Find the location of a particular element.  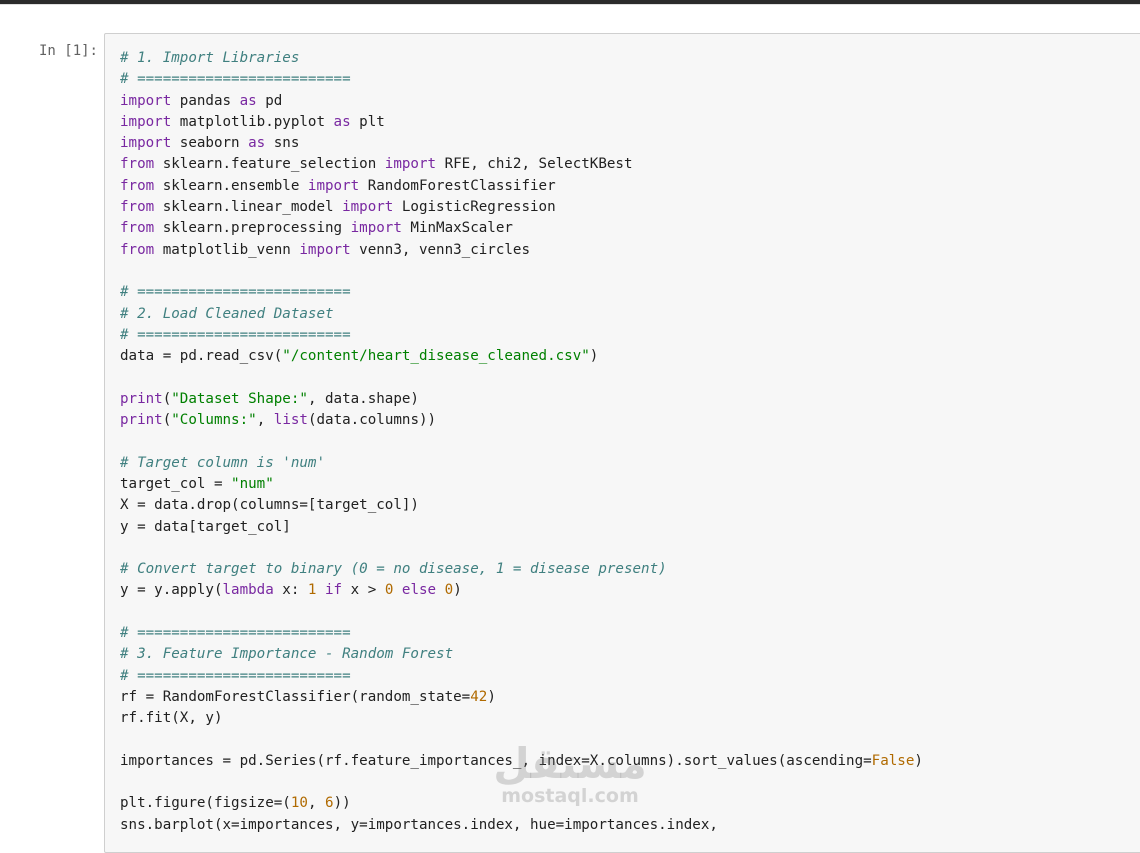

code-line: plt.figure(figsize=(10, 6)) is located at coordinates (521, 803).